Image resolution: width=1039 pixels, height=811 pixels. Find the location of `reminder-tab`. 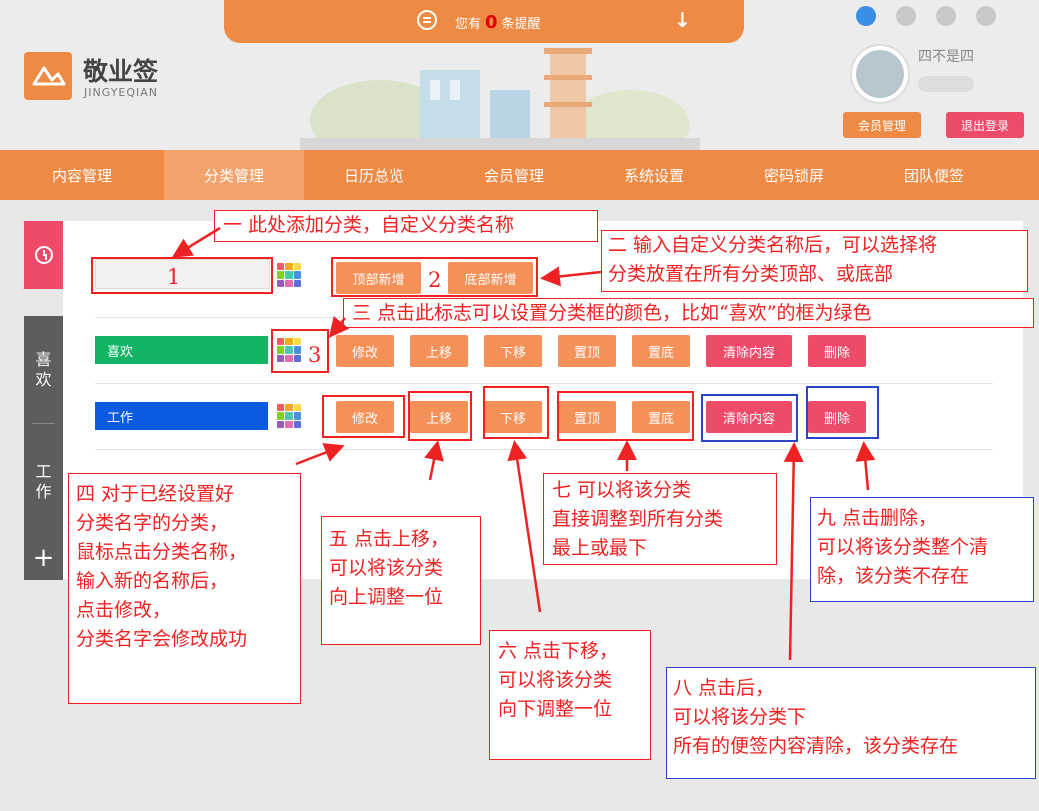

reminder-tab is located at coordinates (43, 255).